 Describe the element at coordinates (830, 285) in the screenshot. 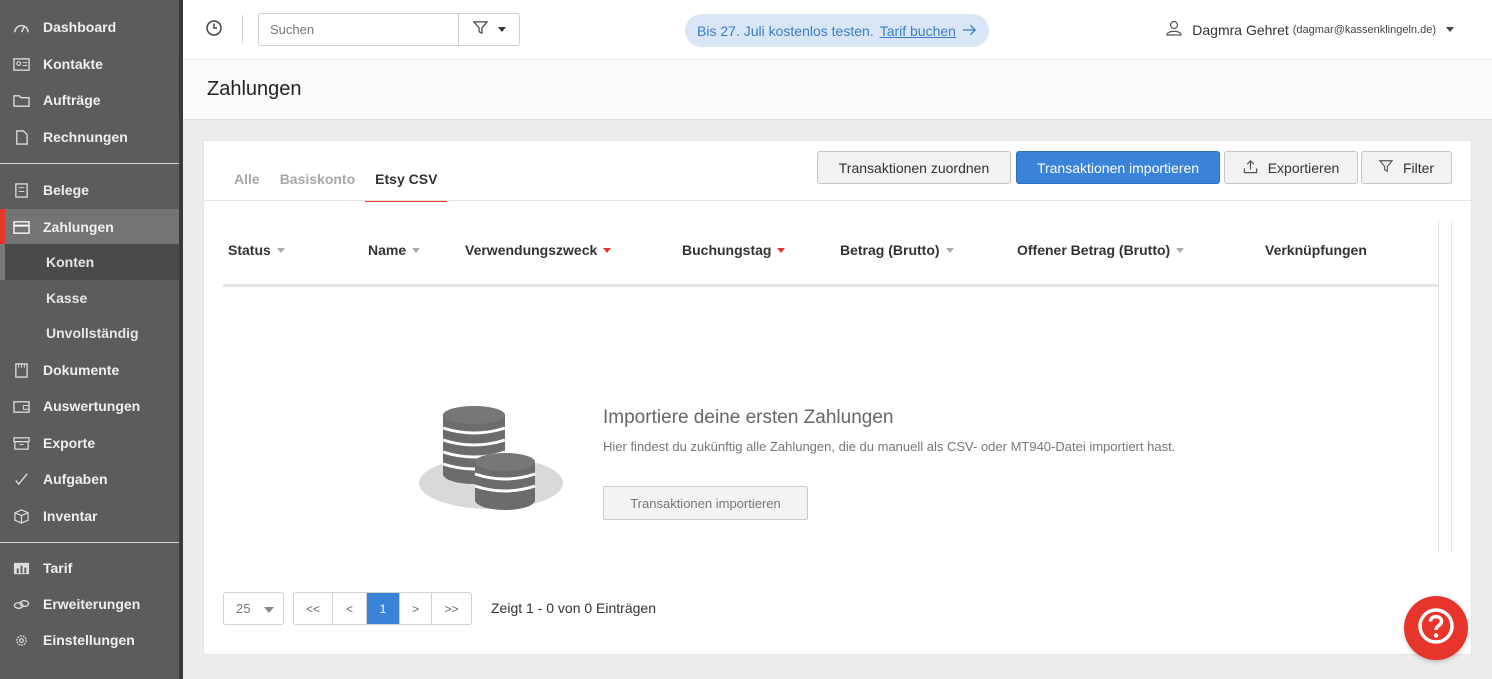

I see `table-header-divider` at that location.